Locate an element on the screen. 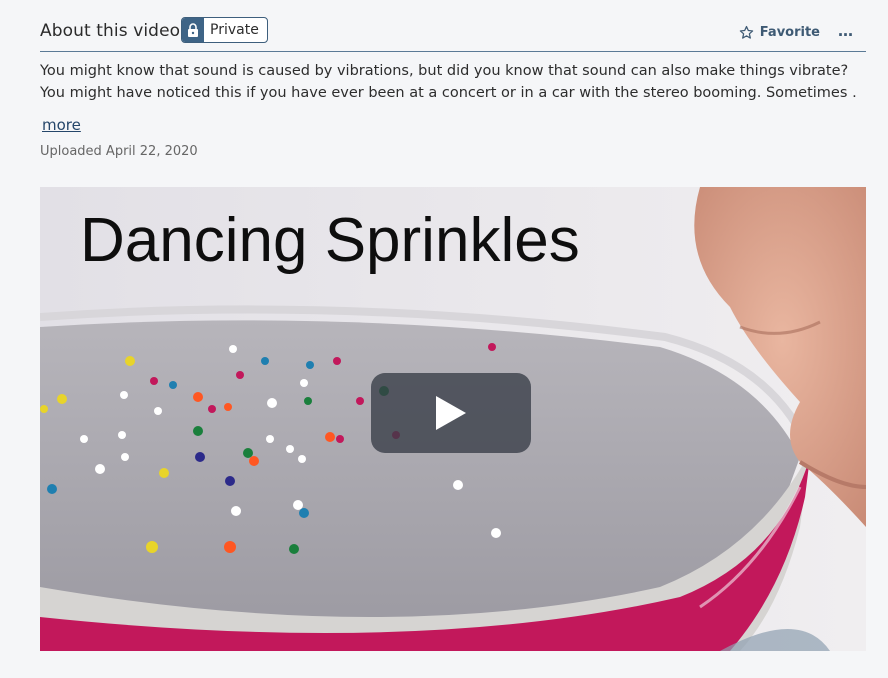 The width and height of the screenshot is (888, 678). upload-date: Uploaded April 22, 2020 is located at coordinates (119, 151).